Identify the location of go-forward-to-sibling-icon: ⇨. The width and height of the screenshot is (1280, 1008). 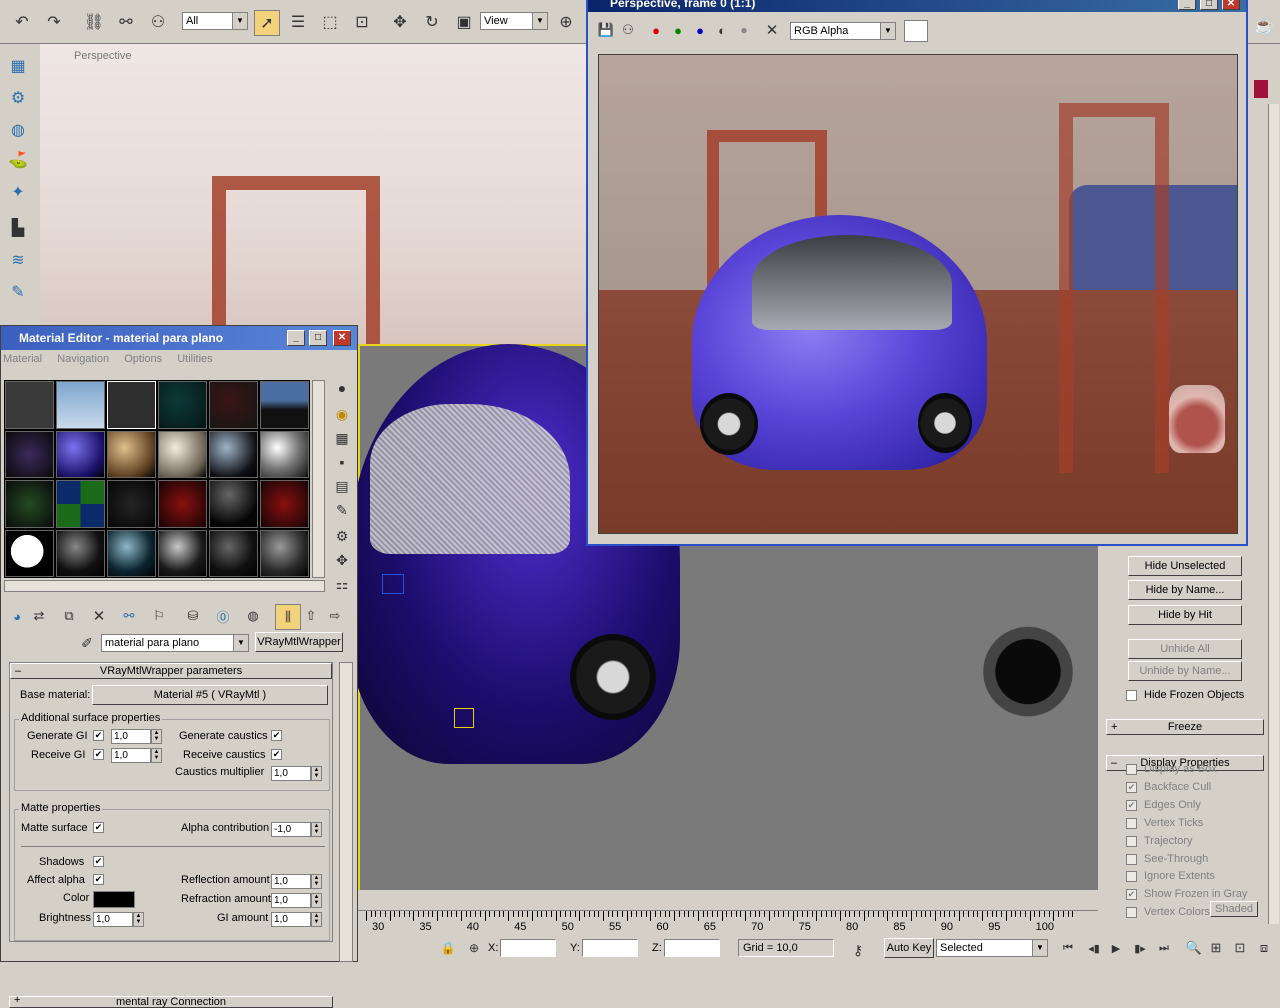
(335, 616).